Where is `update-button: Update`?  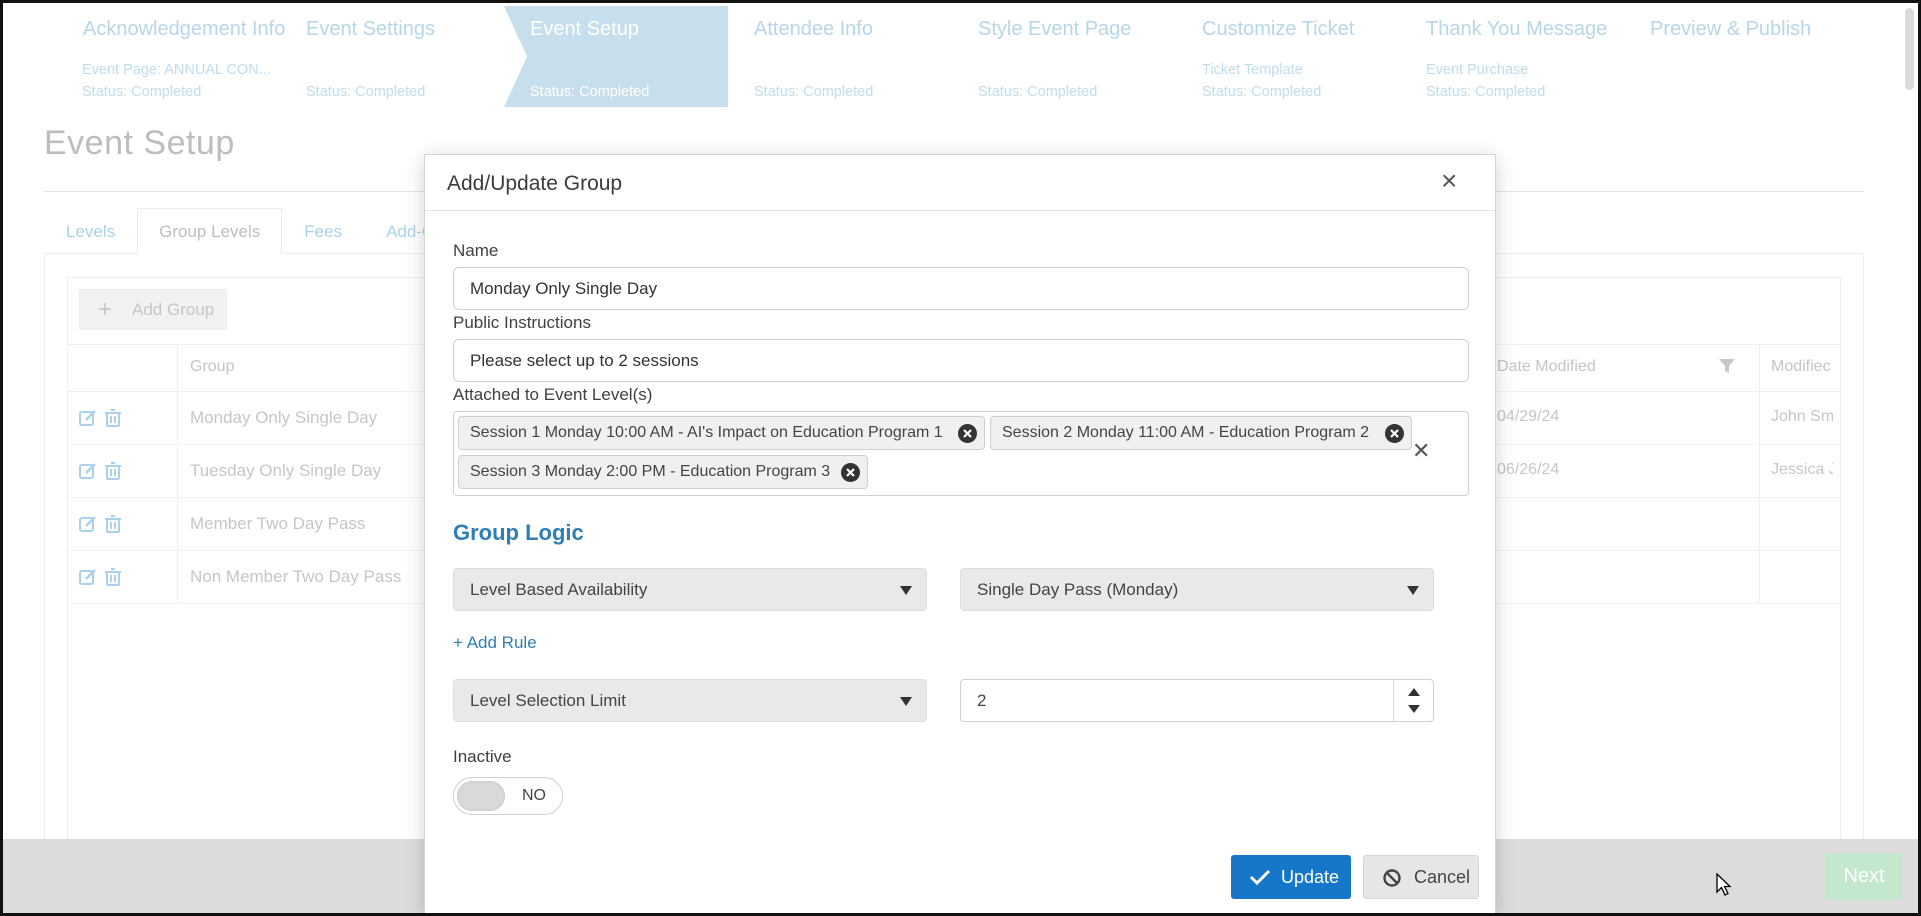
update-button: Update is located at coordinates (1291, 877).